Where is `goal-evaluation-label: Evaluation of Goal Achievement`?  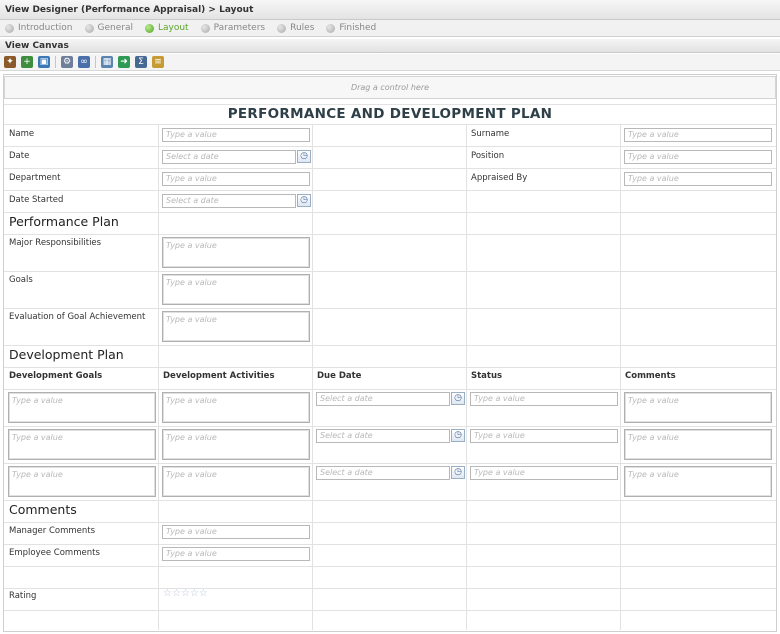
goal-evaluation-label: Evaluation of Goal Achievement is located at coordinates (77, 317).